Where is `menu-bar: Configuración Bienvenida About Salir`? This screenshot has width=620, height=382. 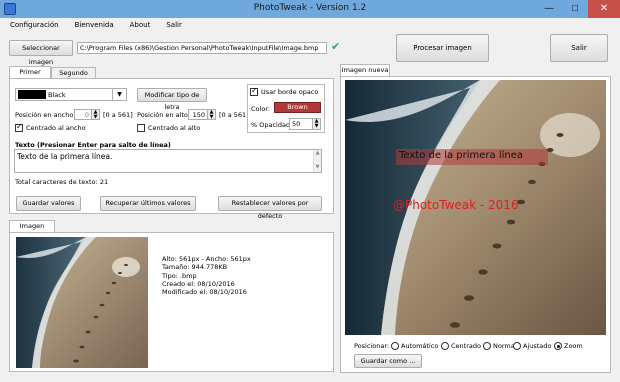 menu-bar: Configuración Bienvenida About Salir is located at coordinates (310, 25).